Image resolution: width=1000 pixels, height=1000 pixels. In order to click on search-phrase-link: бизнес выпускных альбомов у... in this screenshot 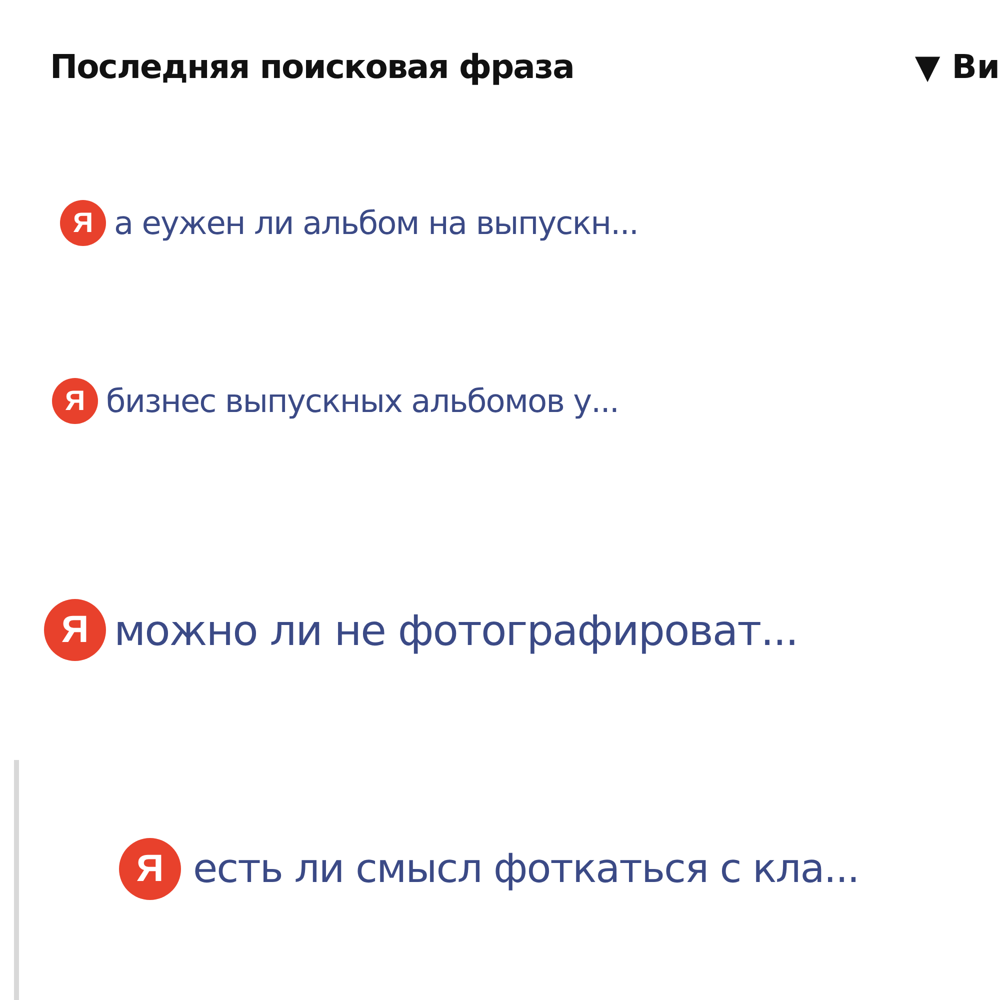, I will do `click(362, 401)`.